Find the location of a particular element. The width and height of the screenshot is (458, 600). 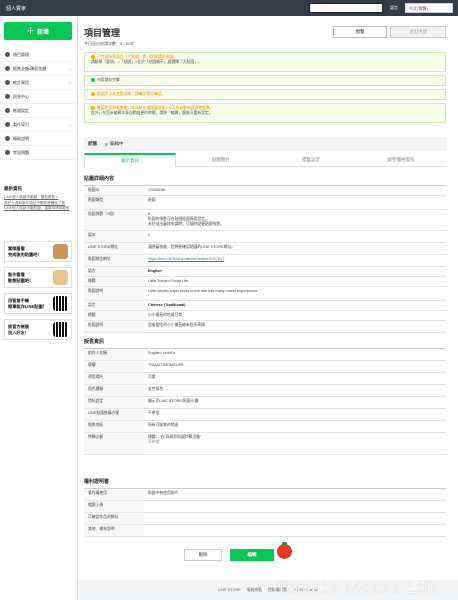

edit-button: 編輯 is located at coordinates (252, 555).